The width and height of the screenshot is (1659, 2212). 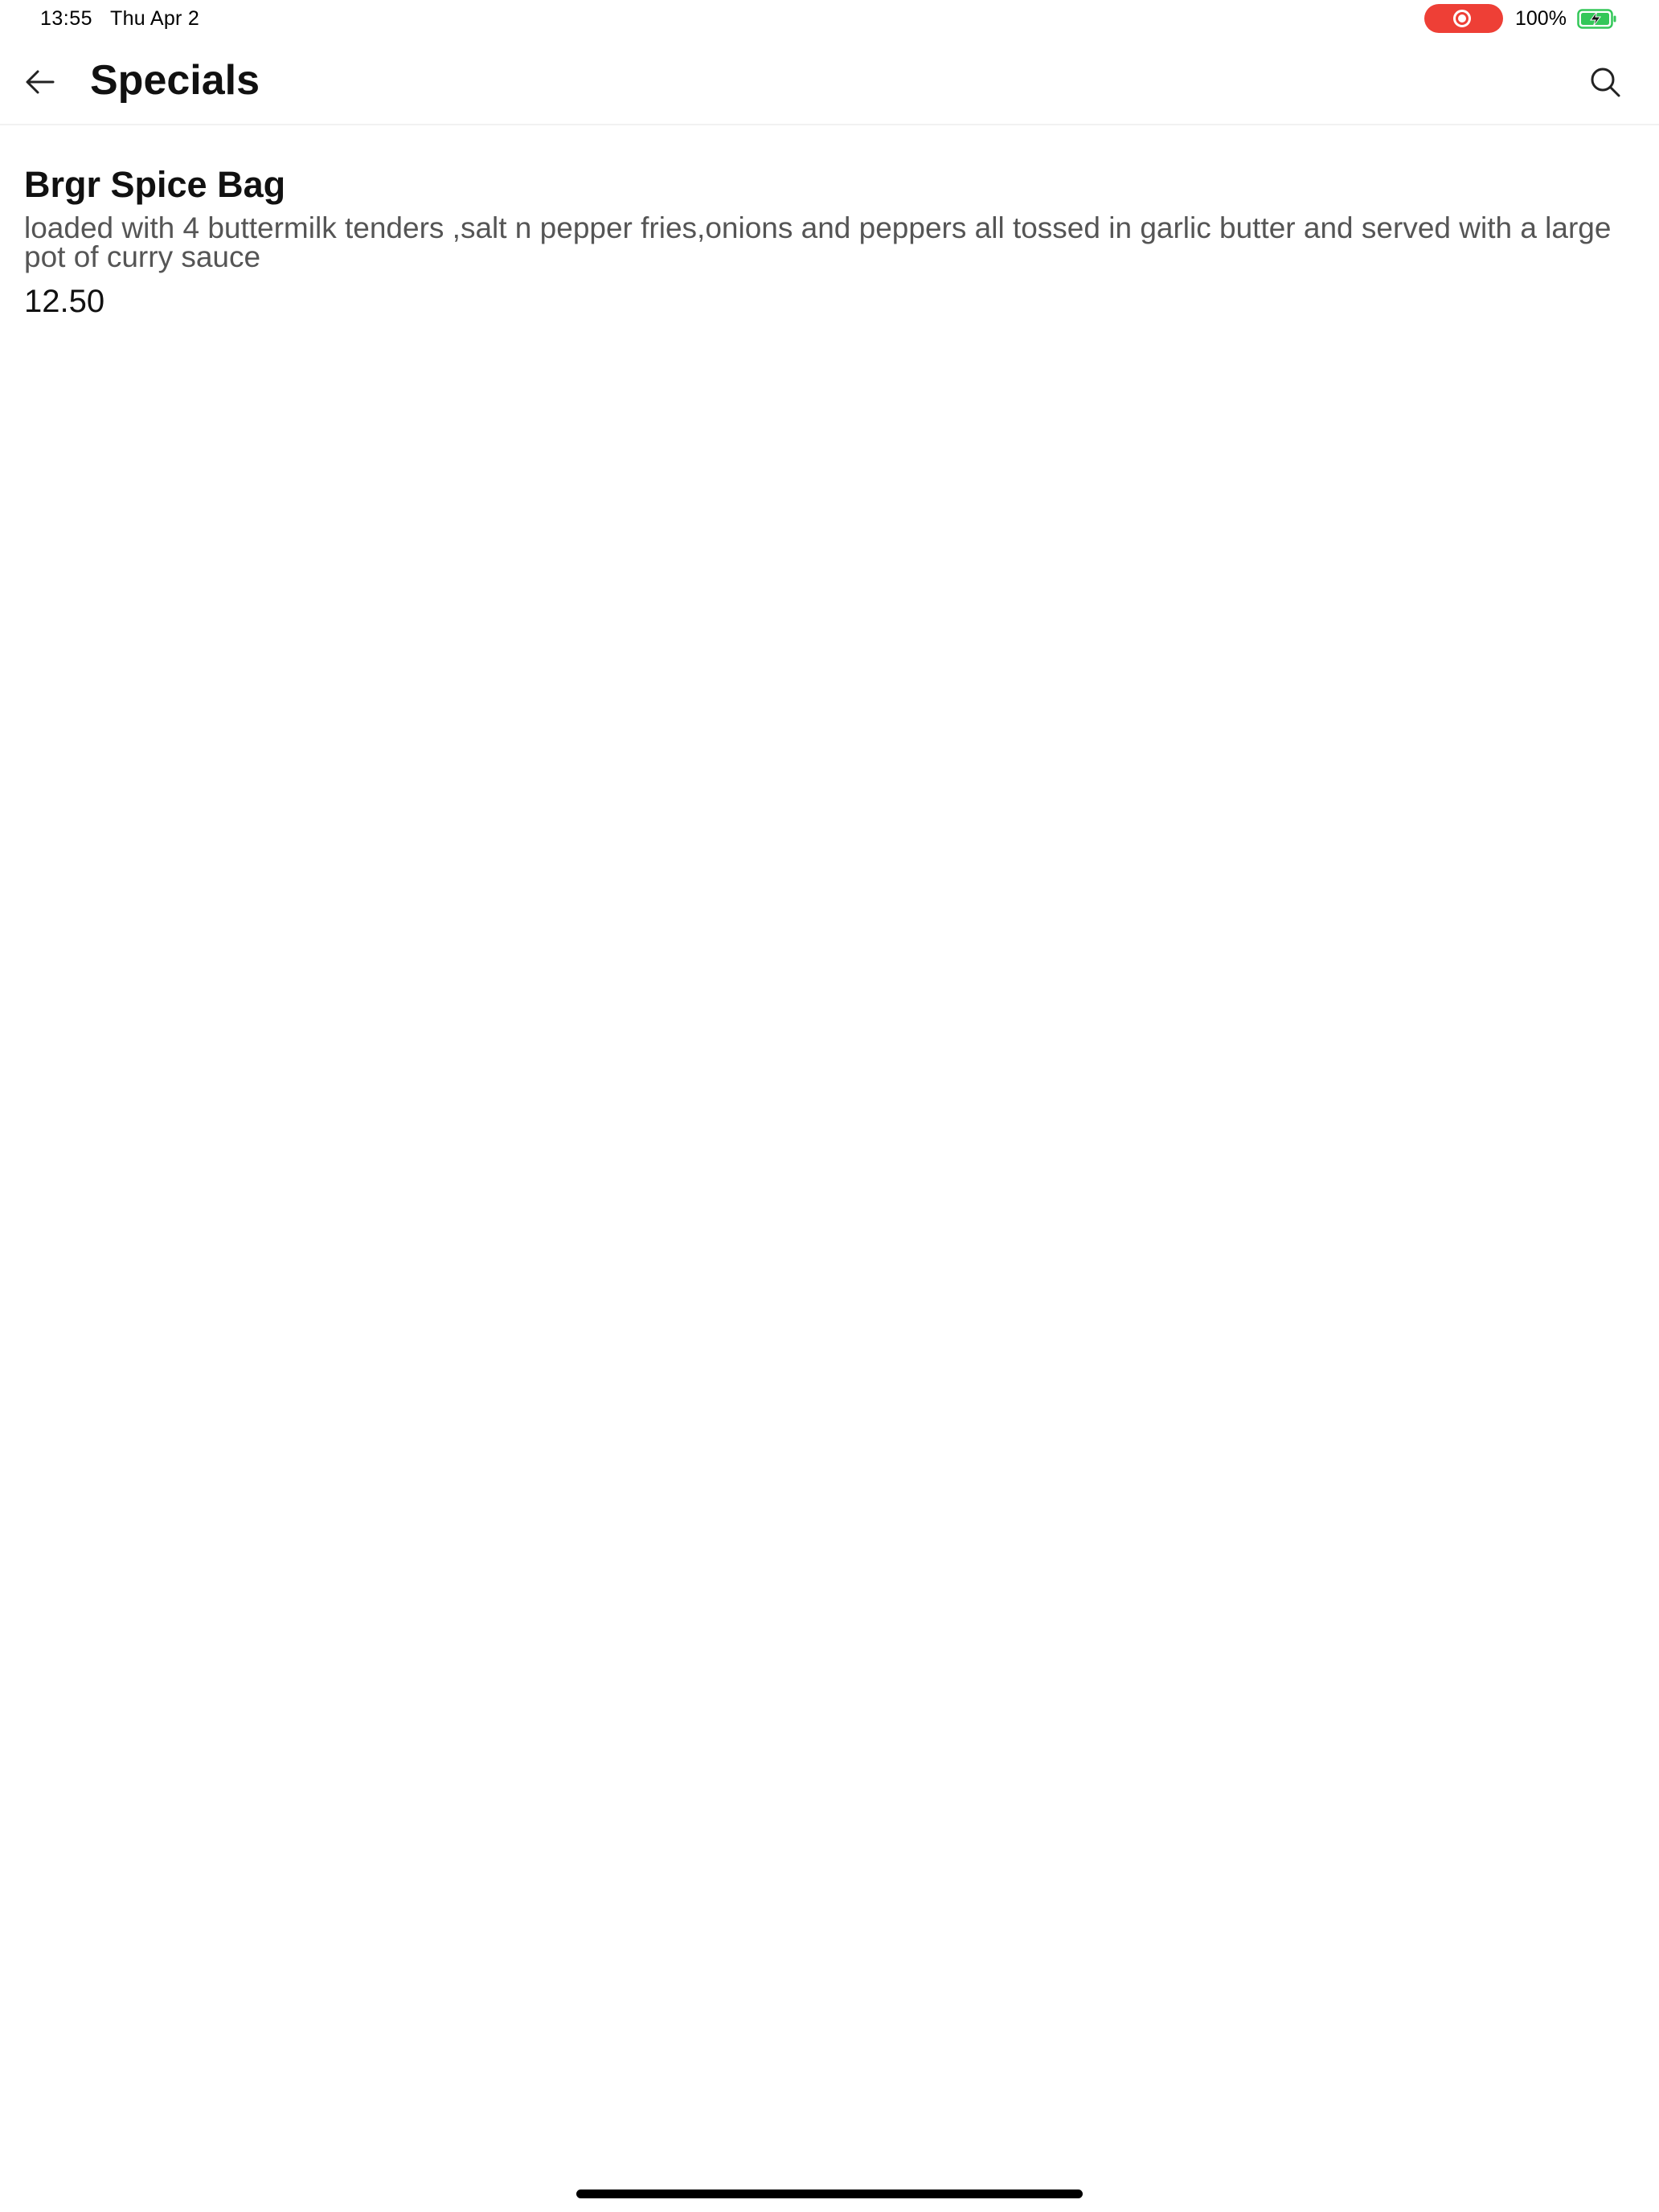 I want to click on home-indicator, so click(x=829, y=2193).